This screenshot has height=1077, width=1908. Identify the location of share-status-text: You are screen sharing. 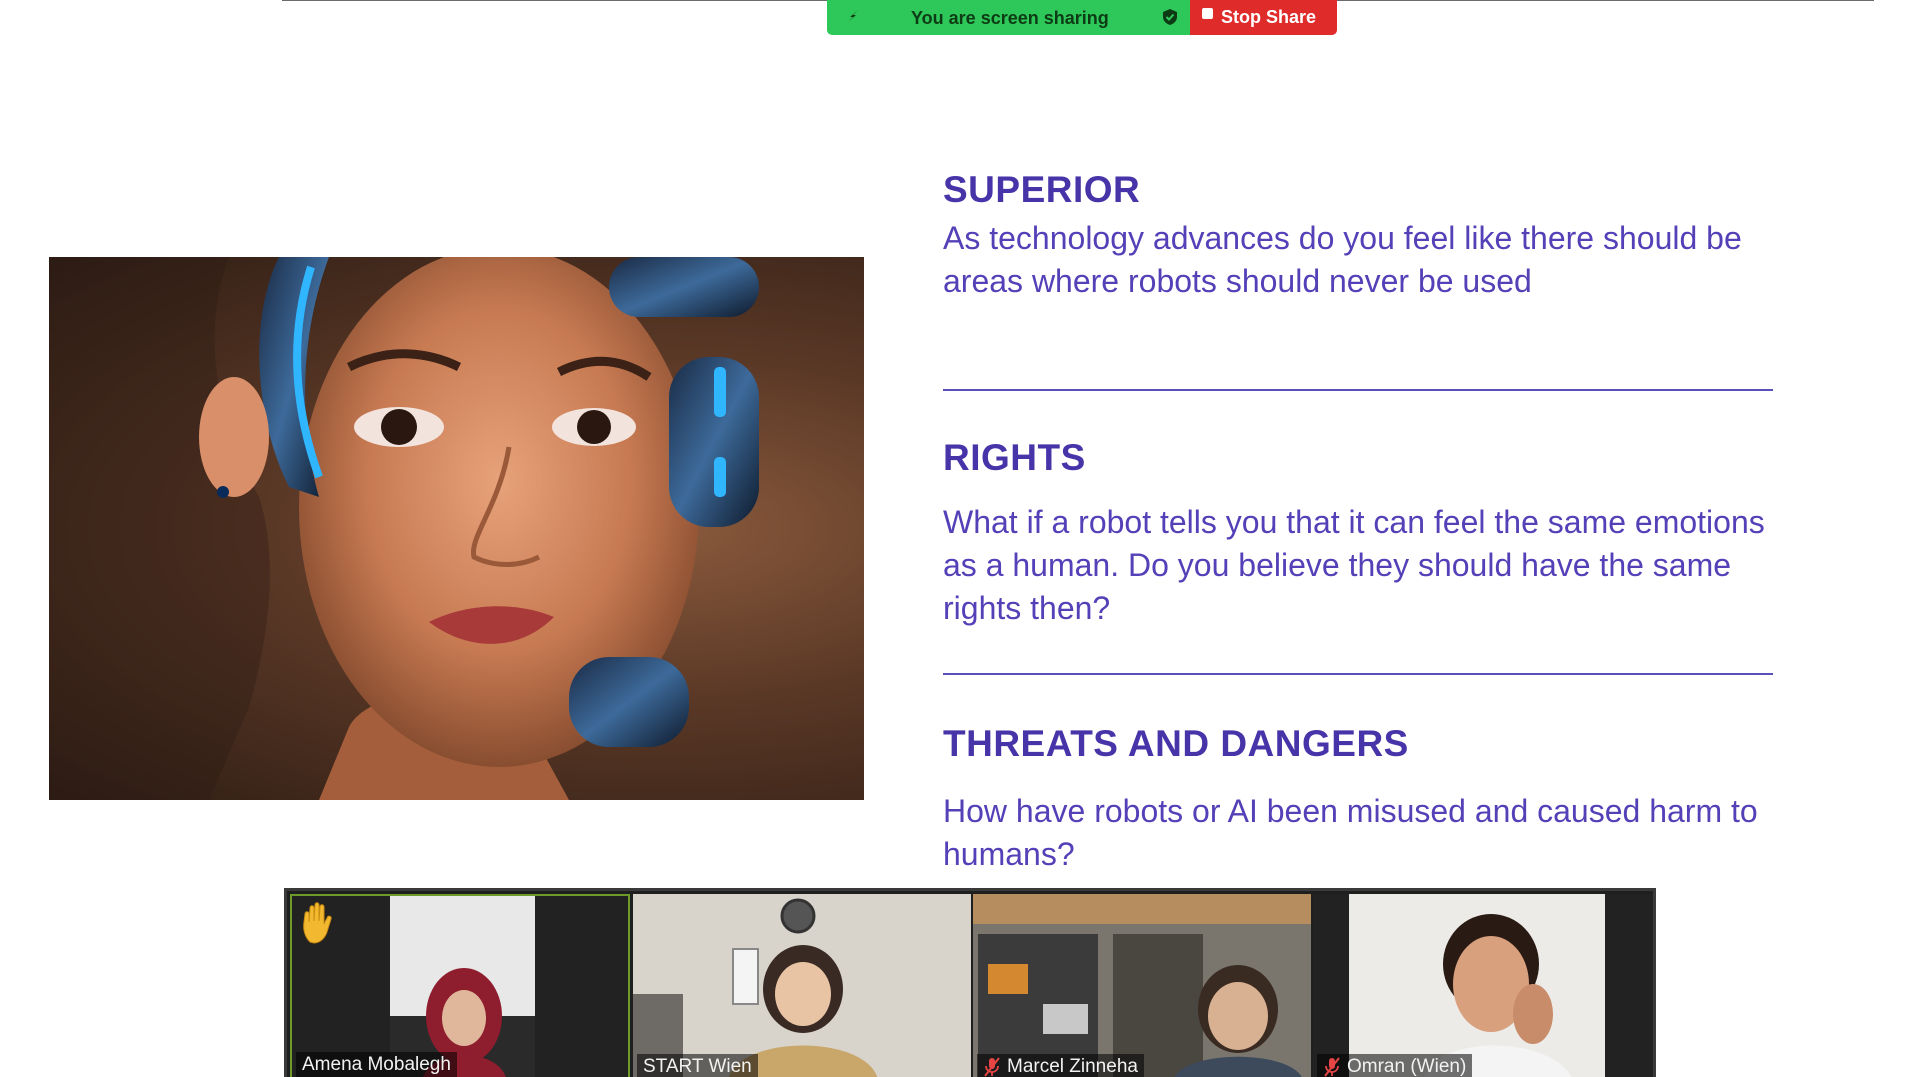
(1010, 18).